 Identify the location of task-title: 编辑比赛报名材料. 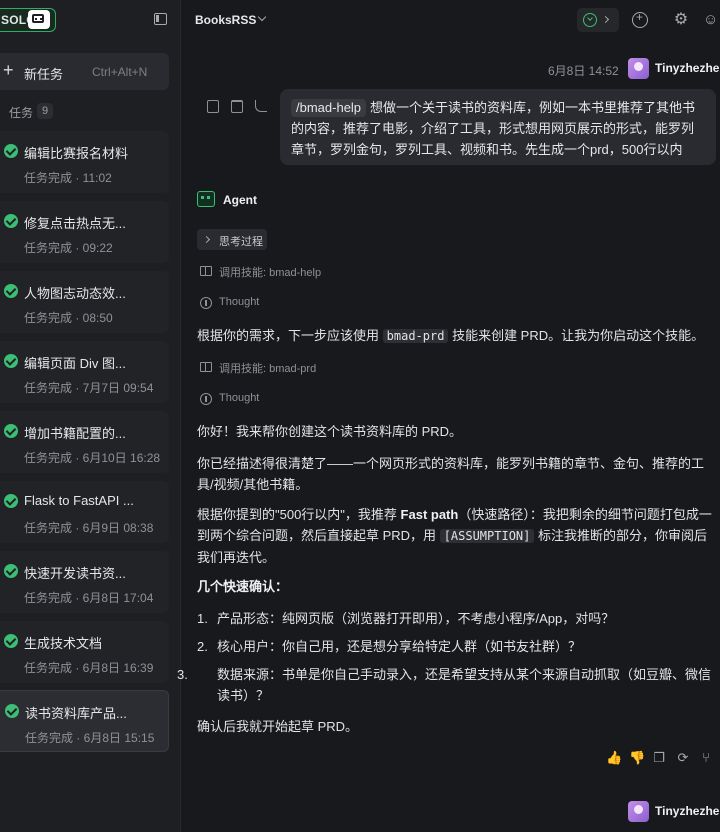
(76, 153).